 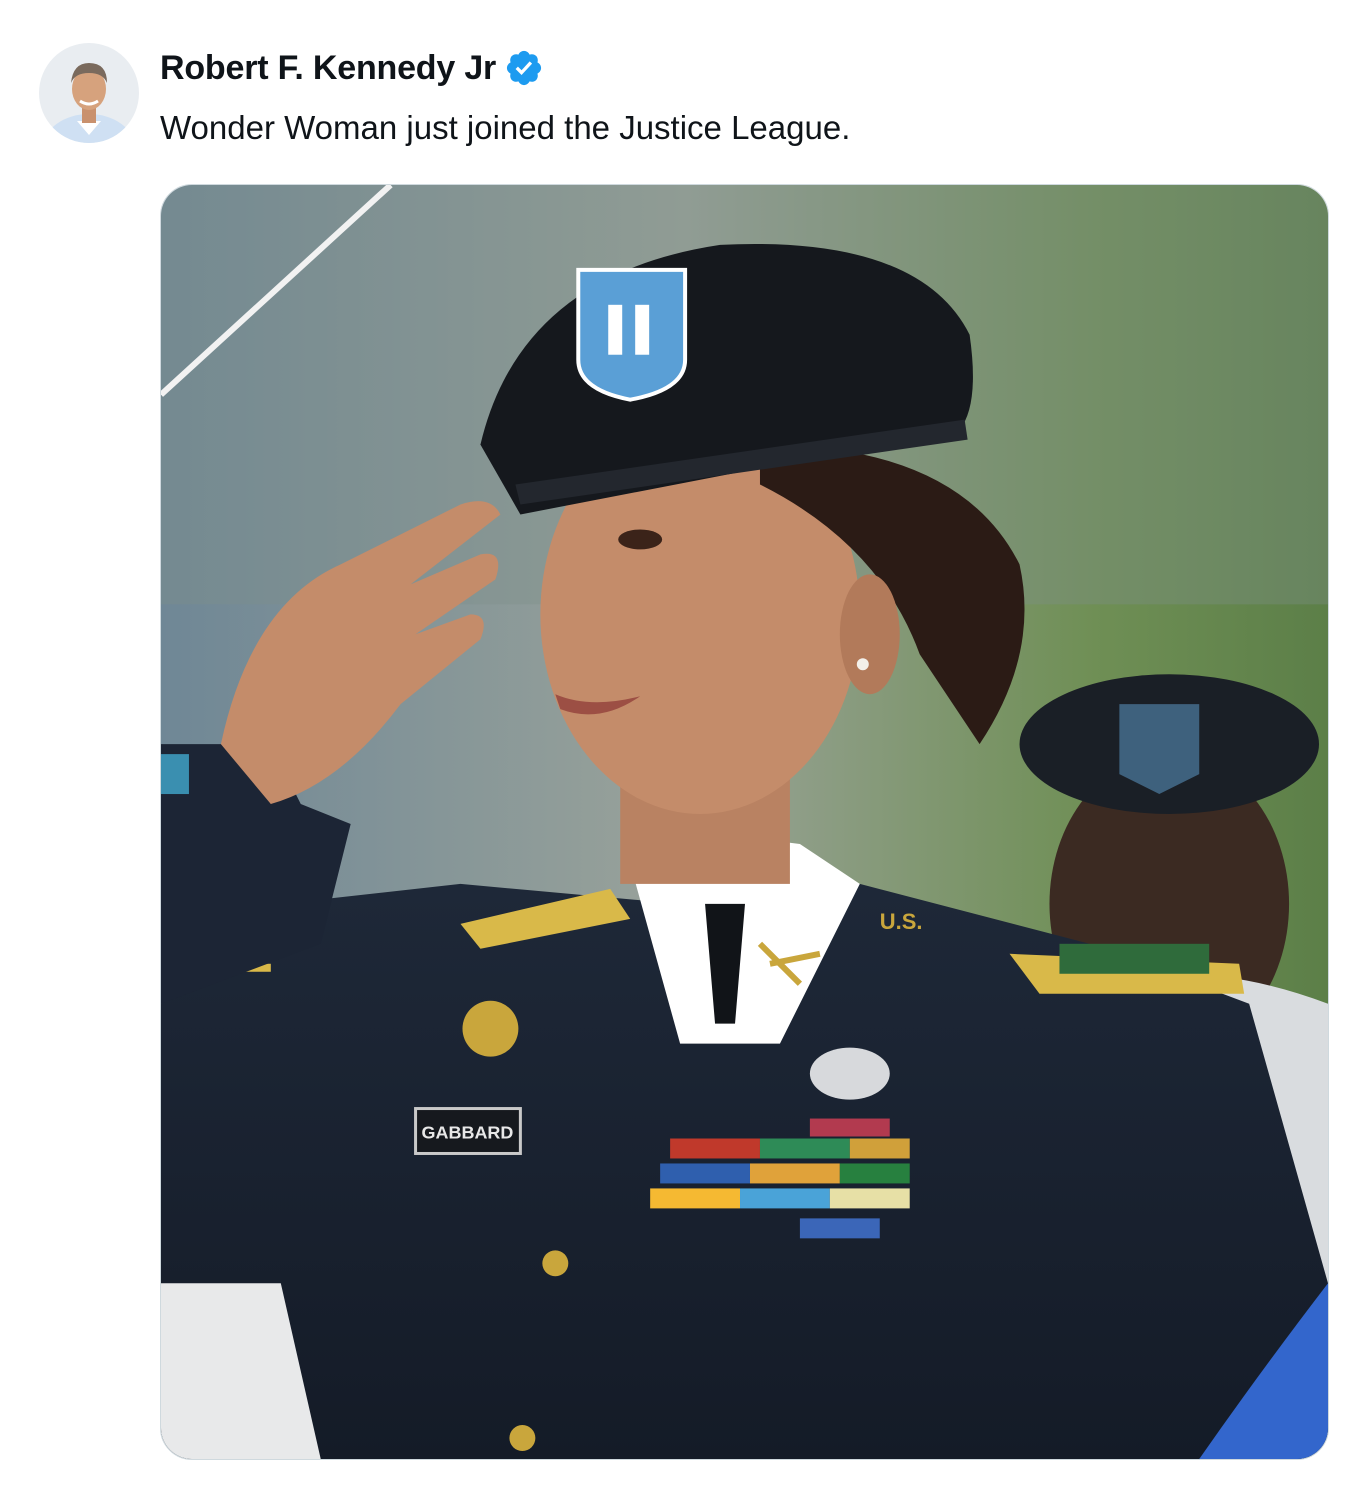 I want to click on profile-photo-icon, so click(x=89, y=93).